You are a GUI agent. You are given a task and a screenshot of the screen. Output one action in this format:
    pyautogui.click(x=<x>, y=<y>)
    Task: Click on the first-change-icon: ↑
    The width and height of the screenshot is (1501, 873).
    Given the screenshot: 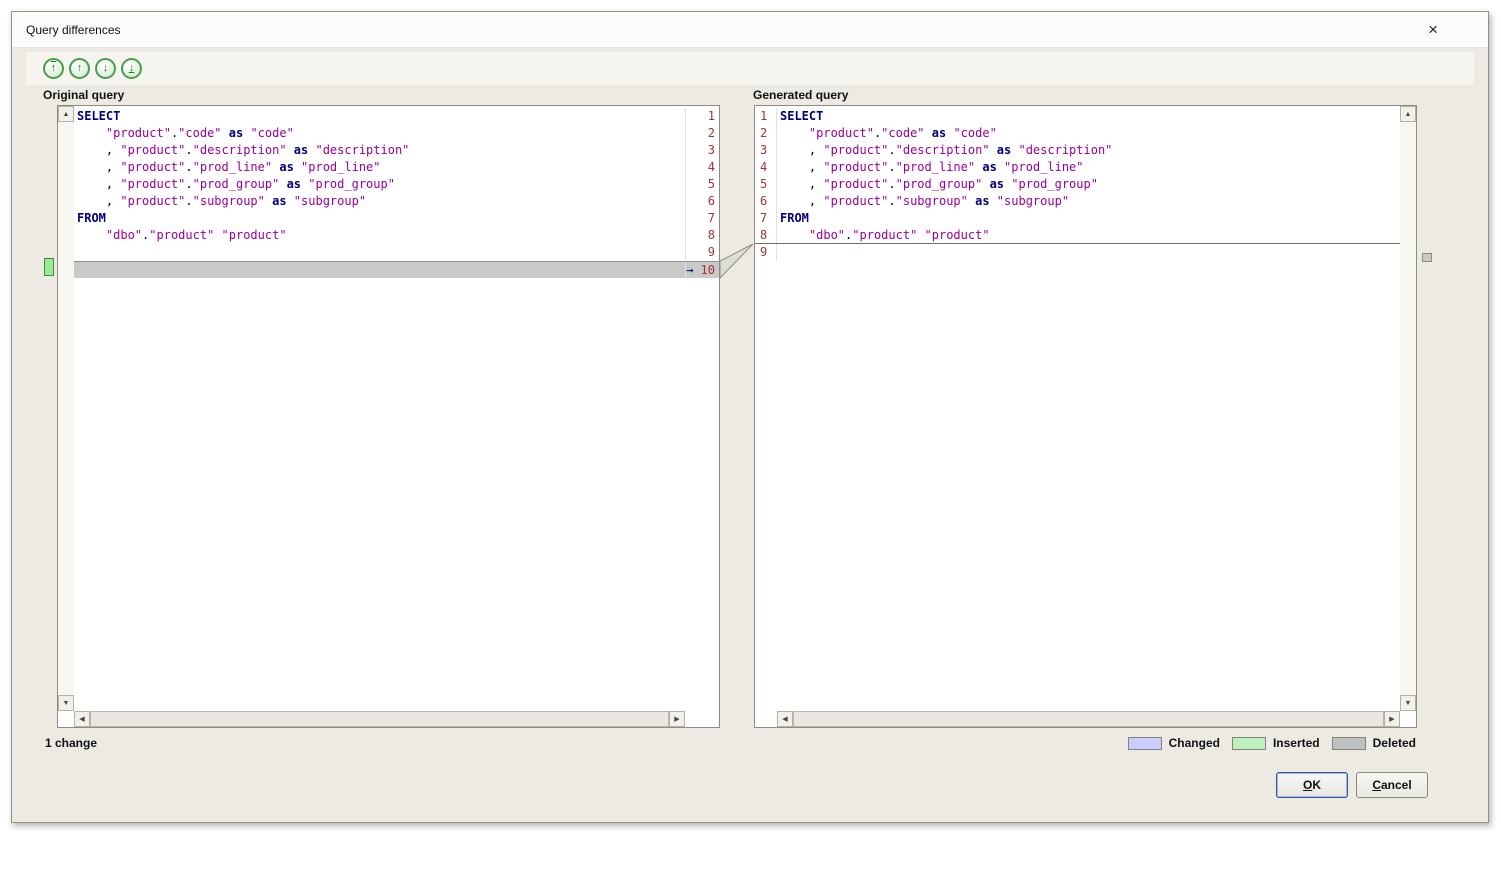 What is the action you would take?
    pyautogui.click(x=53, y=68)
    